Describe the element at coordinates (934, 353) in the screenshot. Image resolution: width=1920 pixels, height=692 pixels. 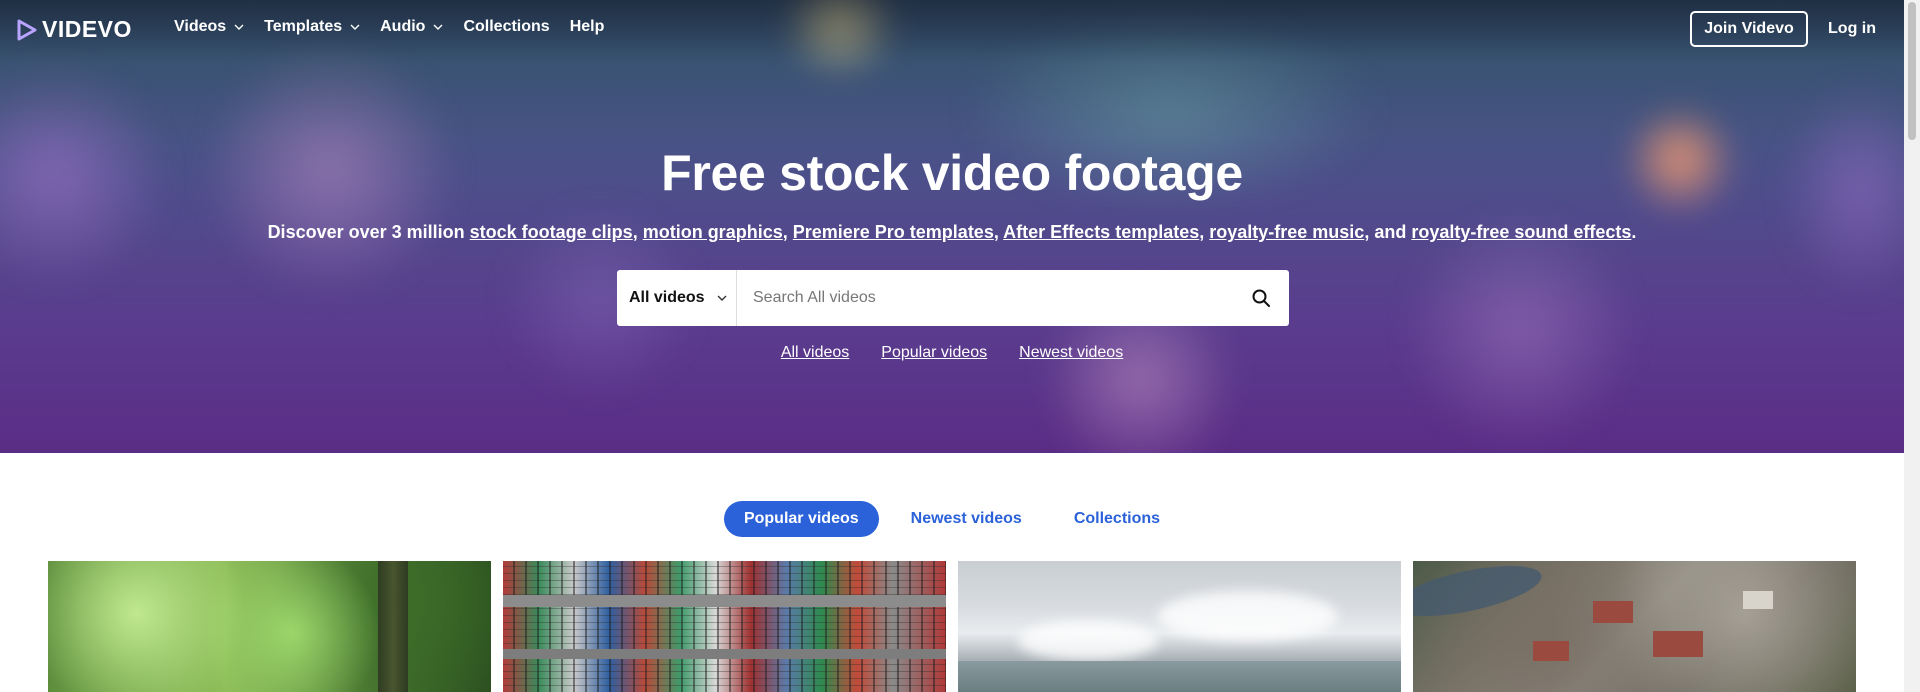
I see `quick-link-popular-videos: Popular videos` at that location.